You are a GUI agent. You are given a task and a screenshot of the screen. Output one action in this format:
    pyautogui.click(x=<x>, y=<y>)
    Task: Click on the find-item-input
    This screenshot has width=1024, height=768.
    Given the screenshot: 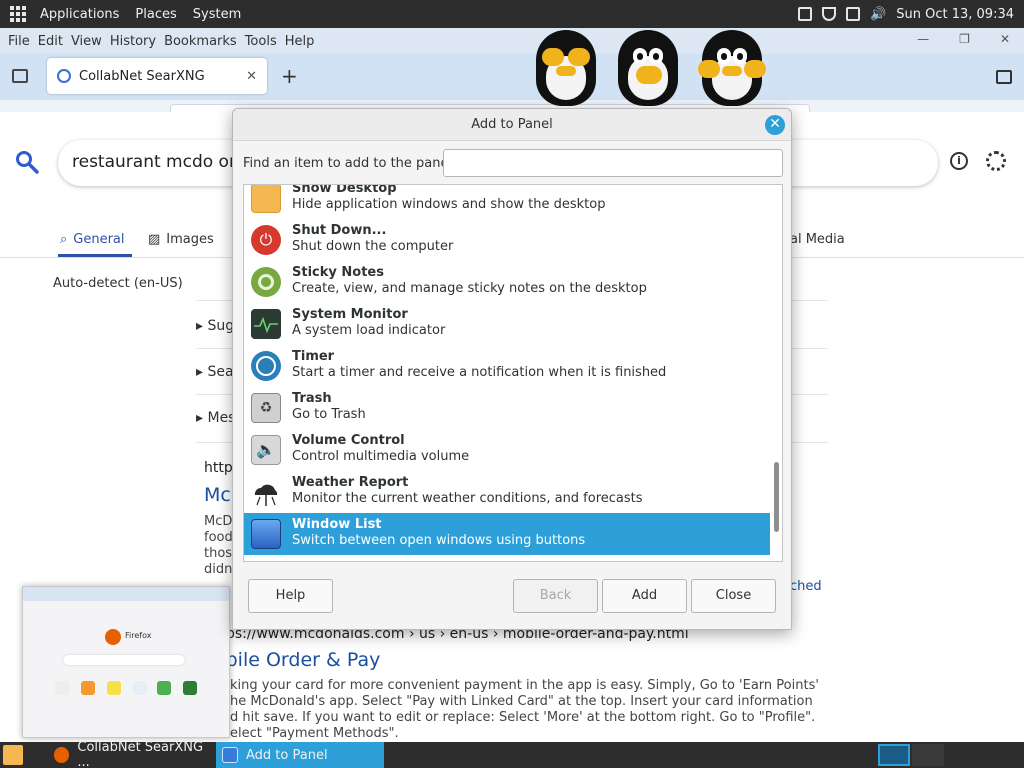 What is the action you would take?
    pyautogui.click(x=613, y=163)
    